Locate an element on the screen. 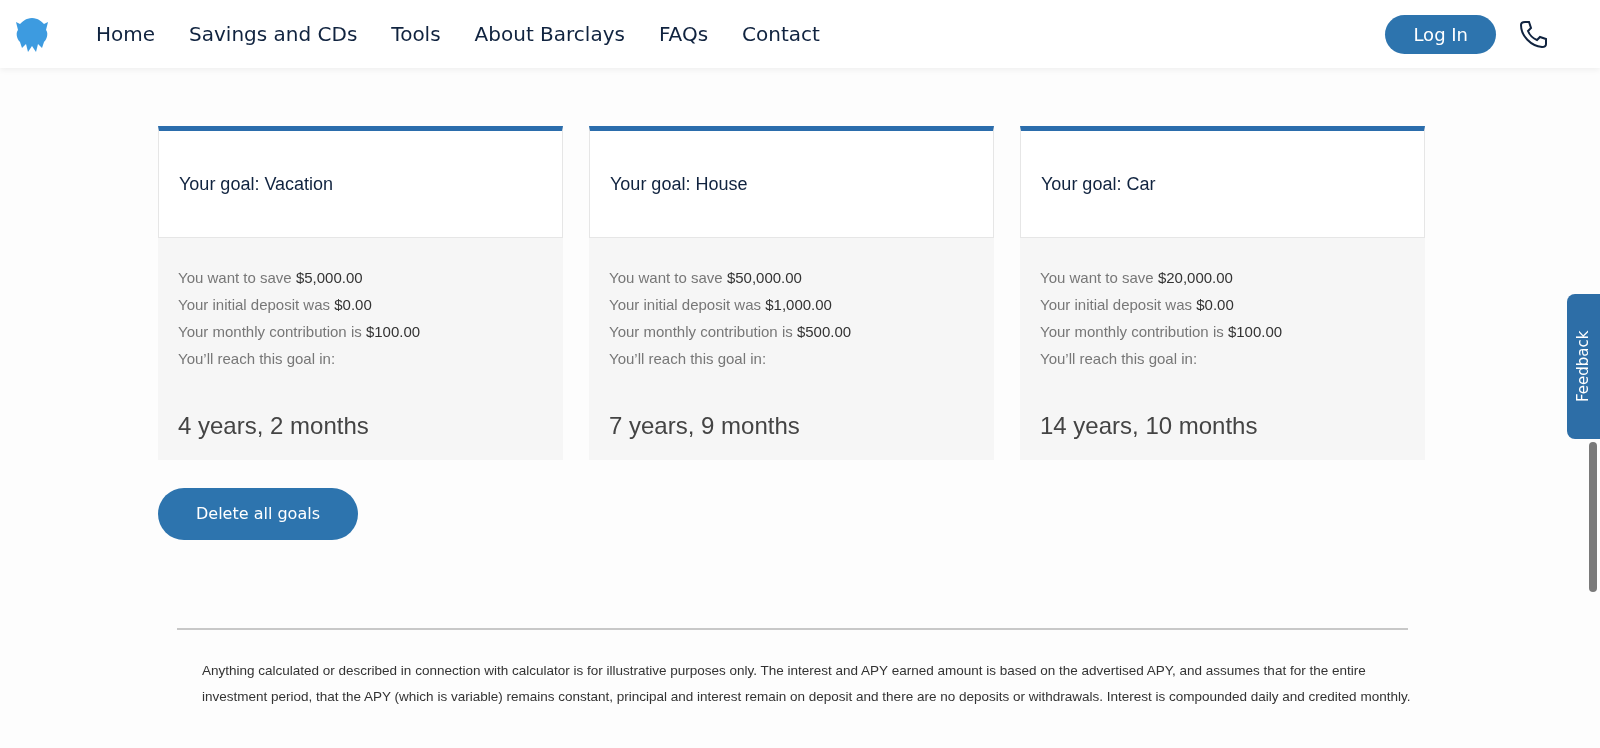 The height and width of the screenshot is (748, 1600). goal-detail-text: You want to save $50,000.00 is located at coordinates (706, 278).